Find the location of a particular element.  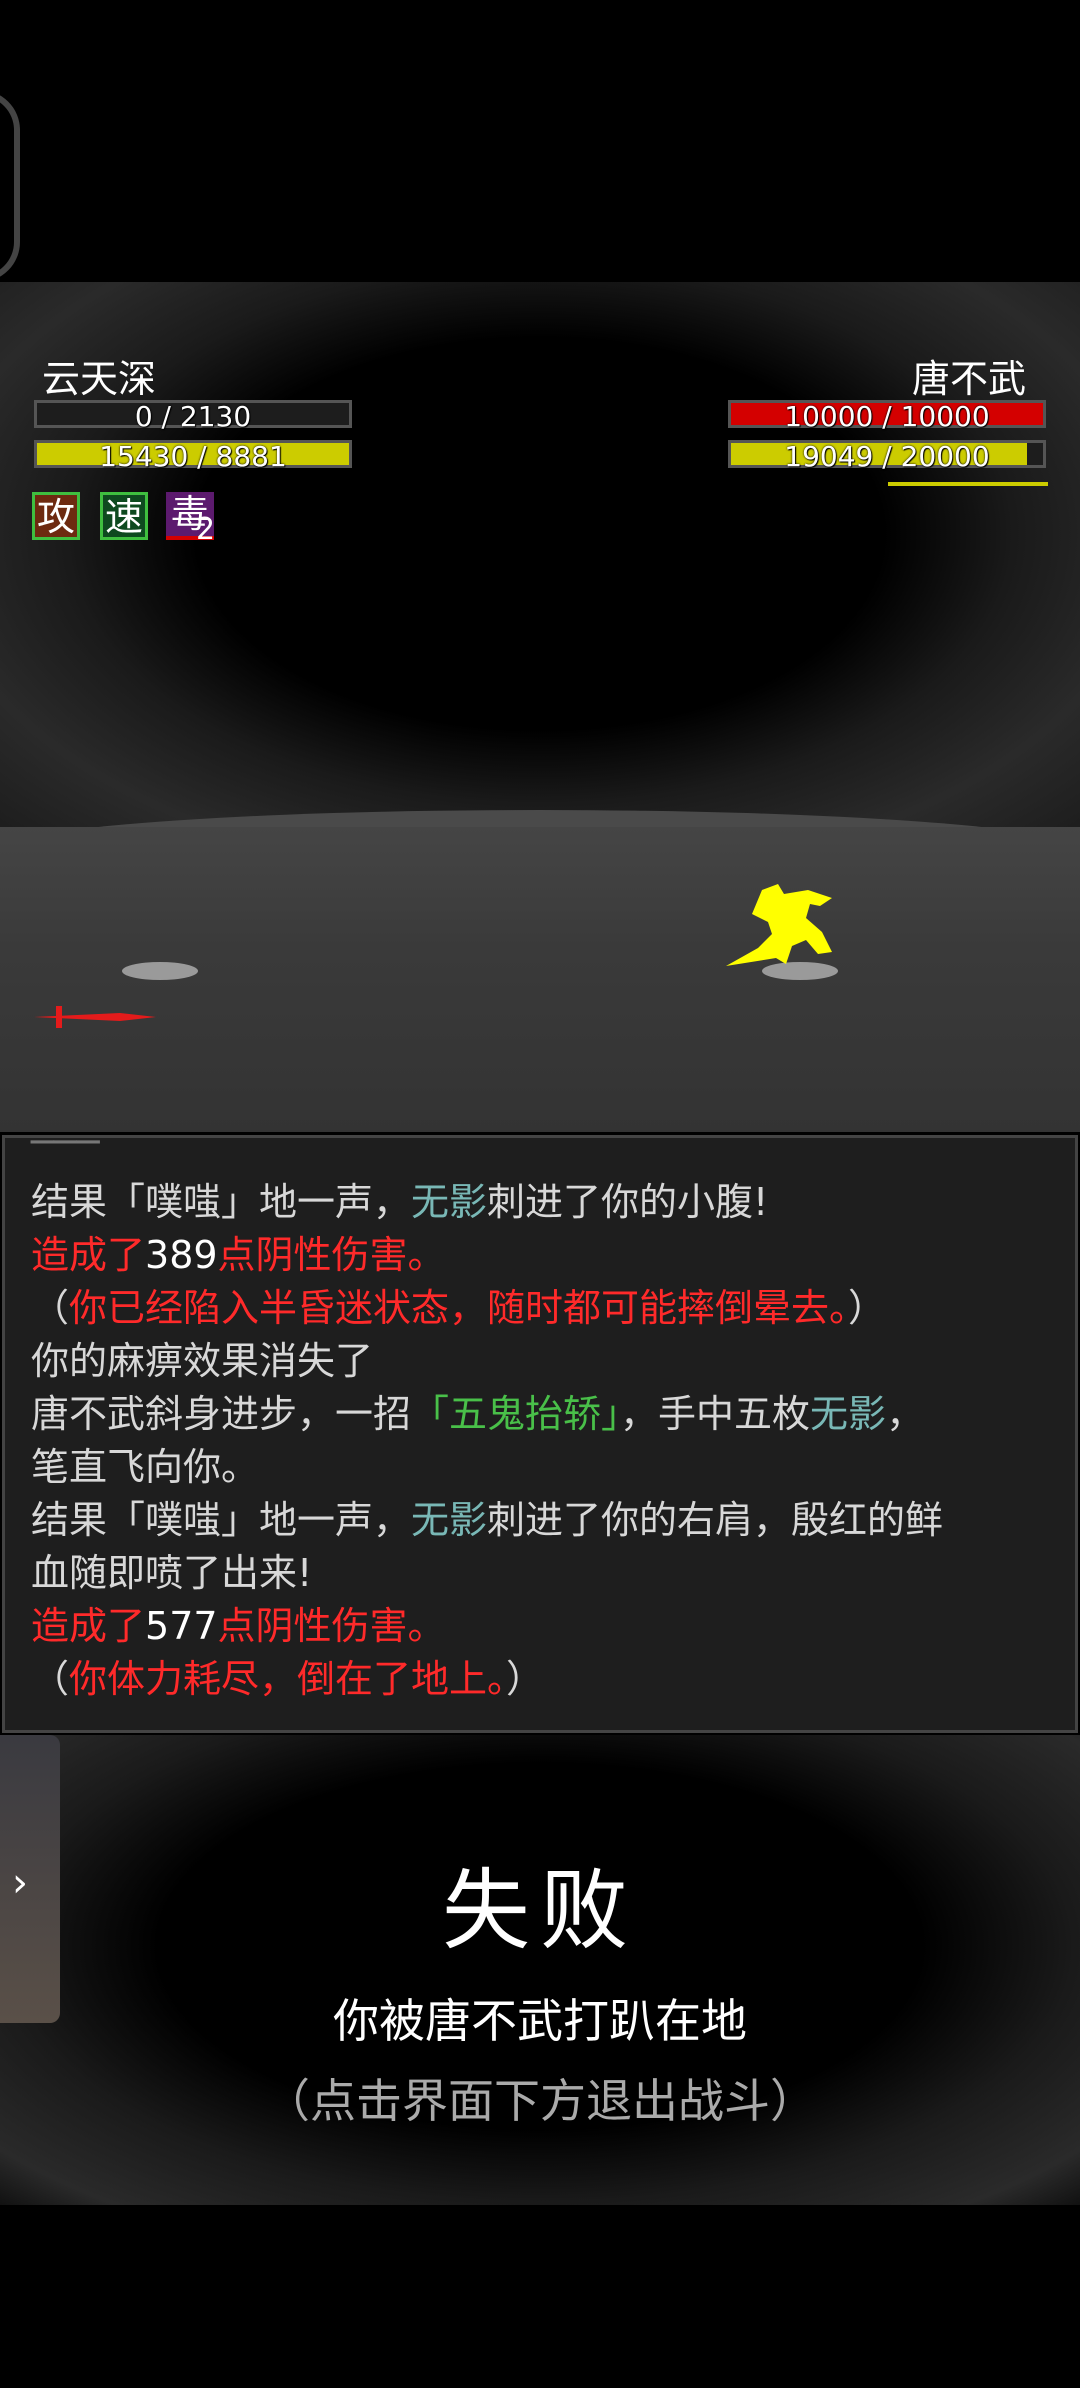

status-text: 你体力耗尽，倒在了地上。 is located at coordinates (288, 1679).